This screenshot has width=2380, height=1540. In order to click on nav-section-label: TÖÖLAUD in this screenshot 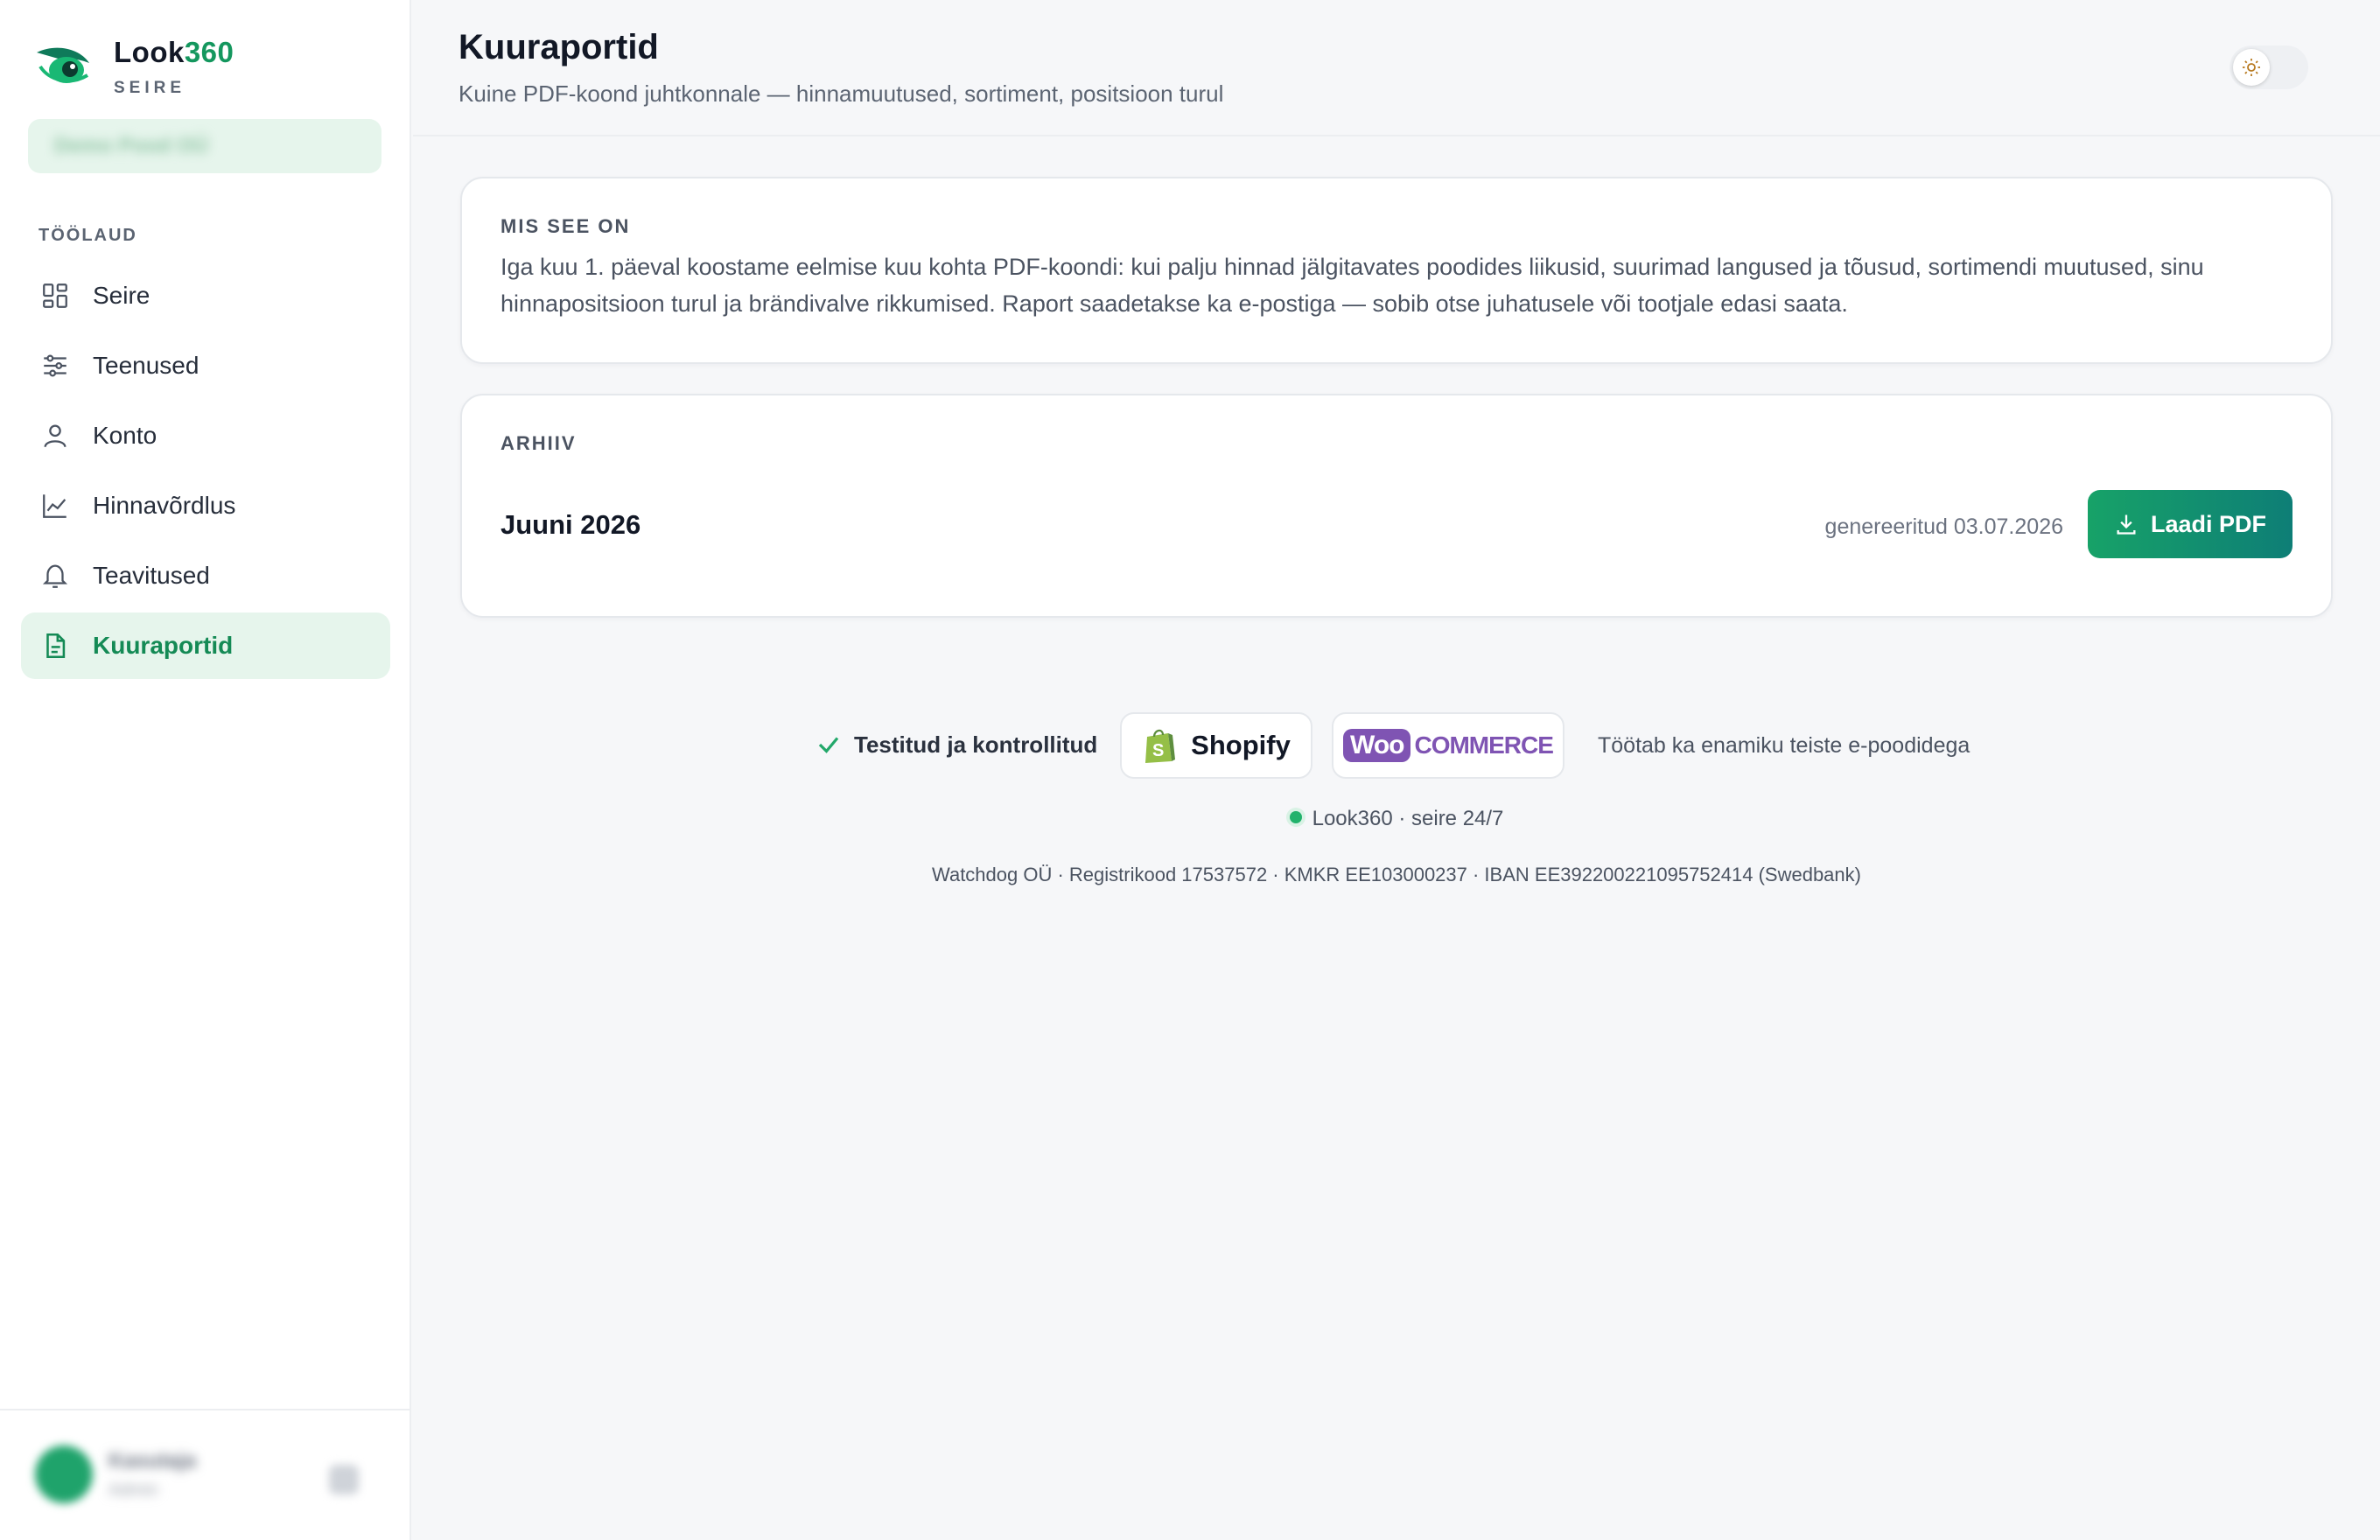, I will do `click(87, 235)`.